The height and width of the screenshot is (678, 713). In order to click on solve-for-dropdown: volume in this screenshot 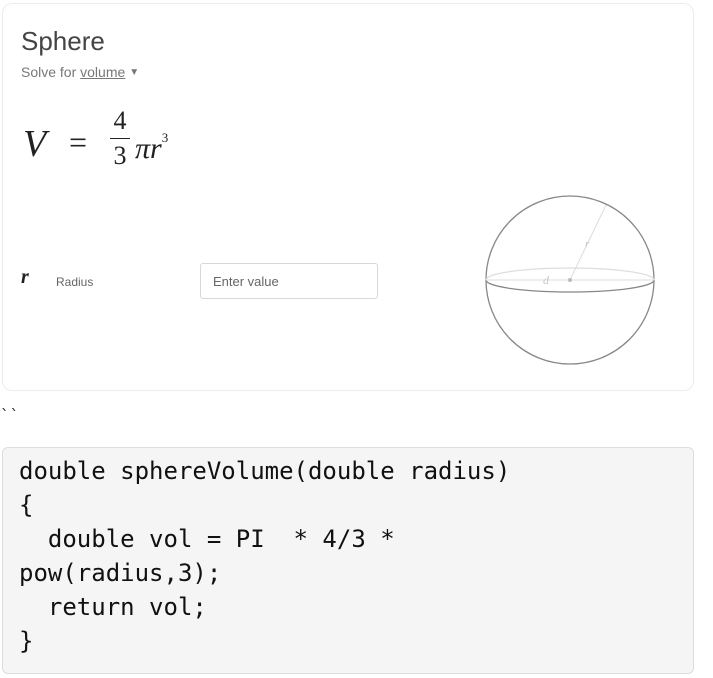, I will do `click(102, 72)`.